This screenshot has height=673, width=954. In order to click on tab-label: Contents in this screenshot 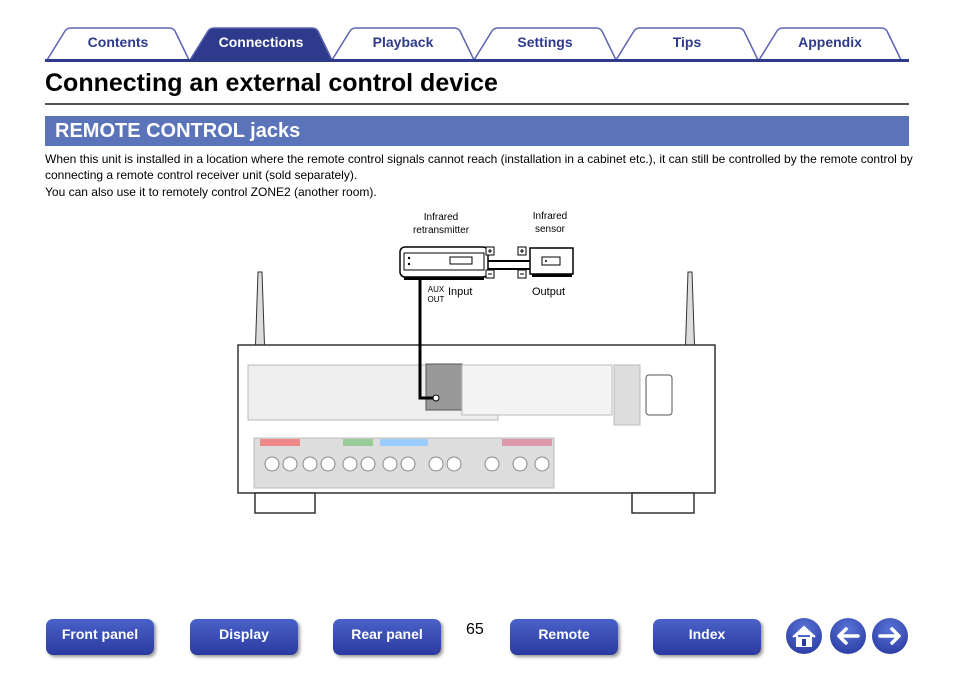, I will do `click(118, 42)`.